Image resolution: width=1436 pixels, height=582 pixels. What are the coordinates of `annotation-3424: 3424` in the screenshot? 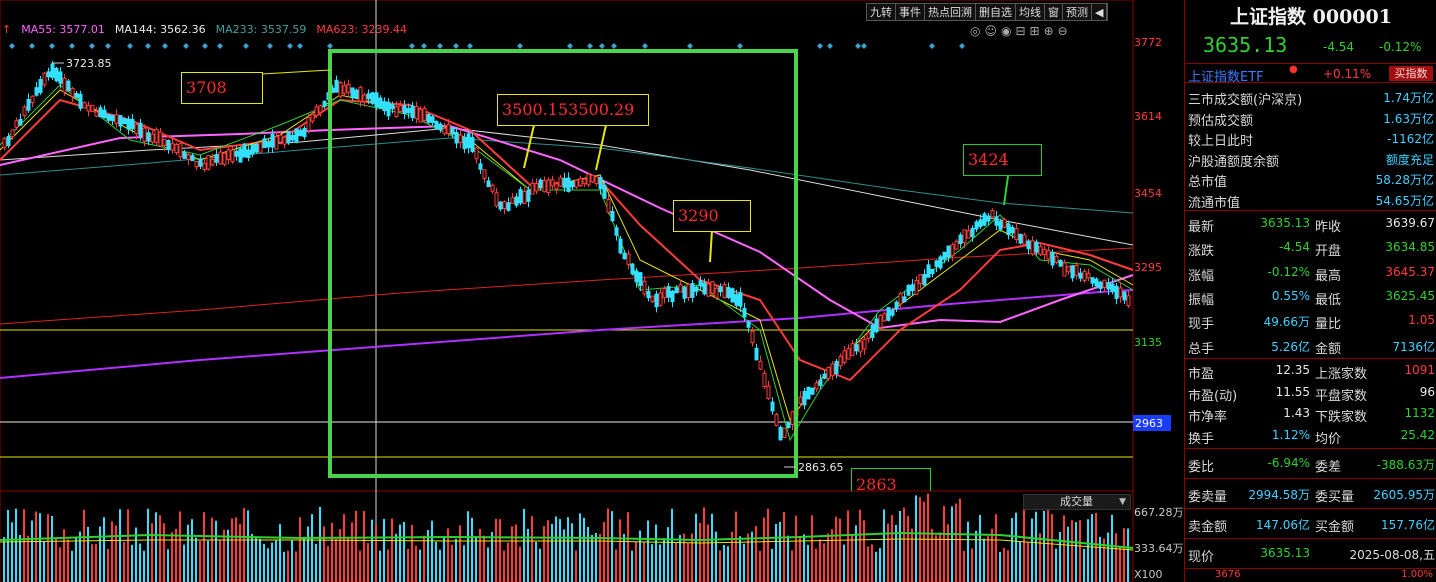 It's located at (1002, 160).